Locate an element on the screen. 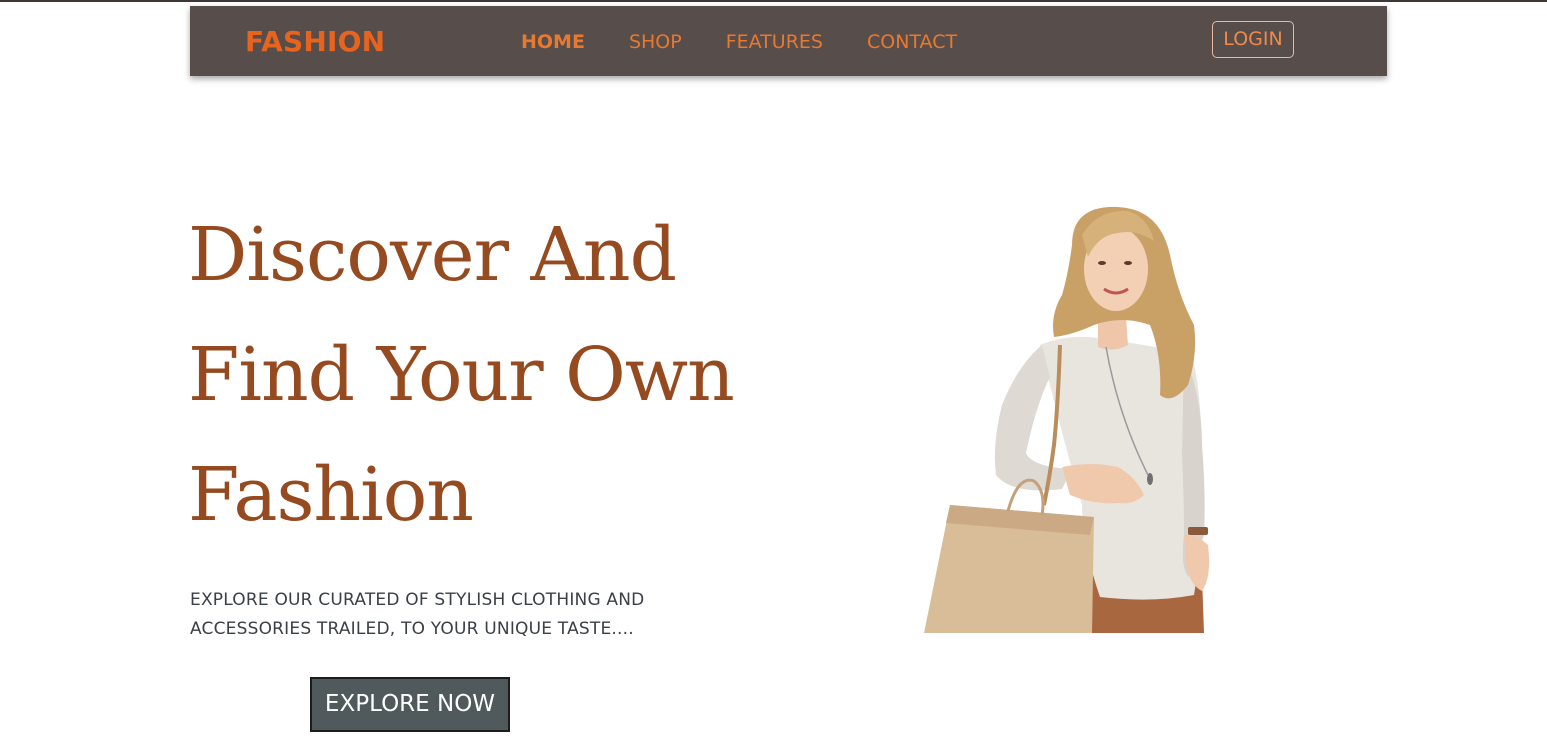  hero-title-line: Fashion is located at coordinates (331, 495).